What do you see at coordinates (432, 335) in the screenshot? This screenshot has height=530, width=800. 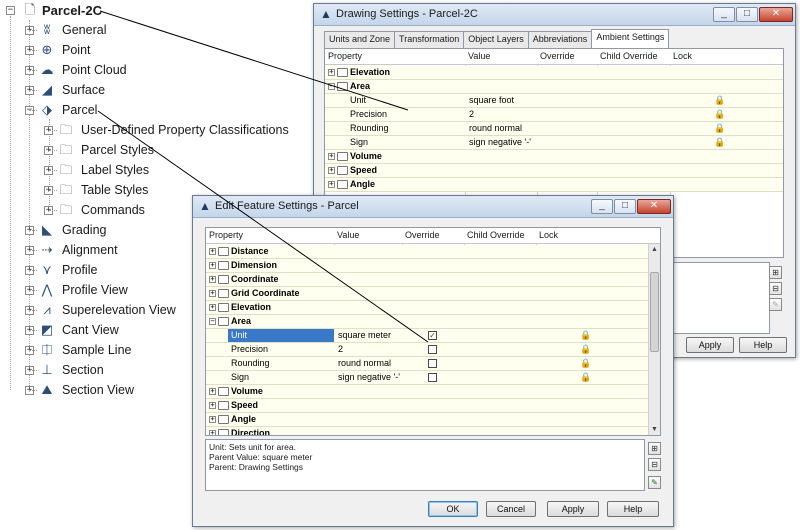 I see `override-checkbox: ✓` at bounding box center [432, 335].